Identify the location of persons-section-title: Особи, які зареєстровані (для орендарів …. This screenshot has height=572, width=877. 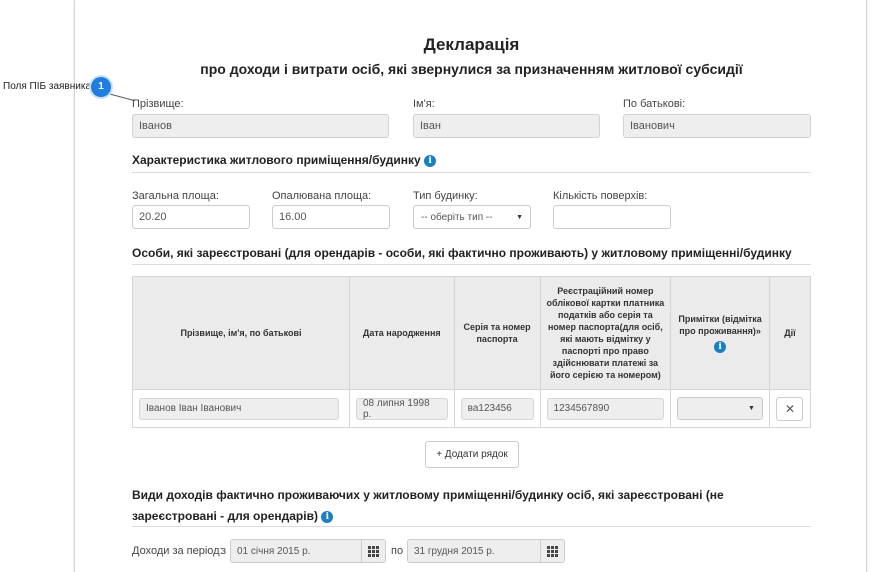
(462, 253).